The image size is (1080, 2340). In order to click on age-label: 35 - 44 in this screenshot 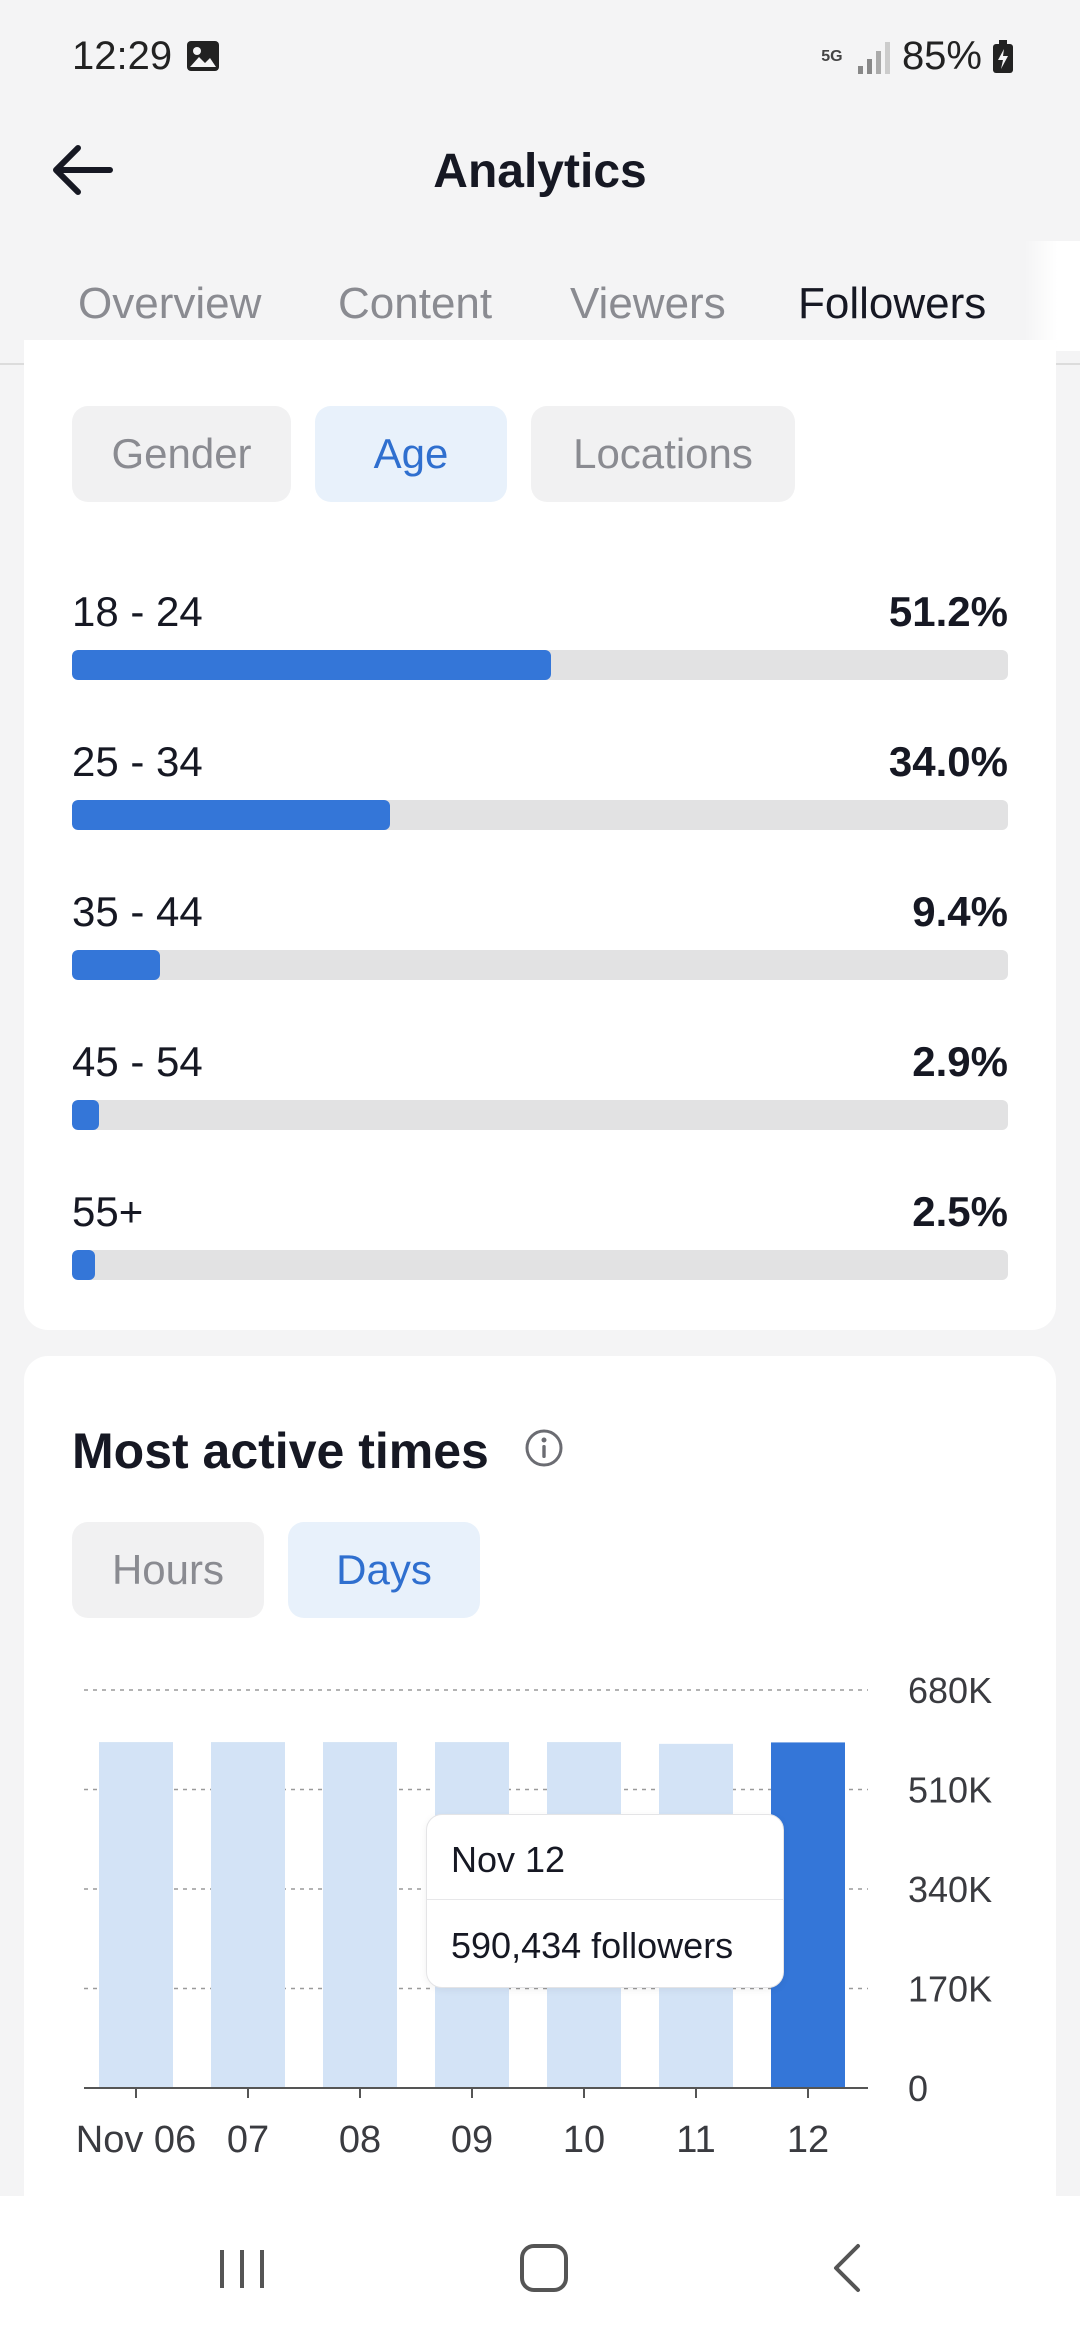, I will do `click(137, 911)`.